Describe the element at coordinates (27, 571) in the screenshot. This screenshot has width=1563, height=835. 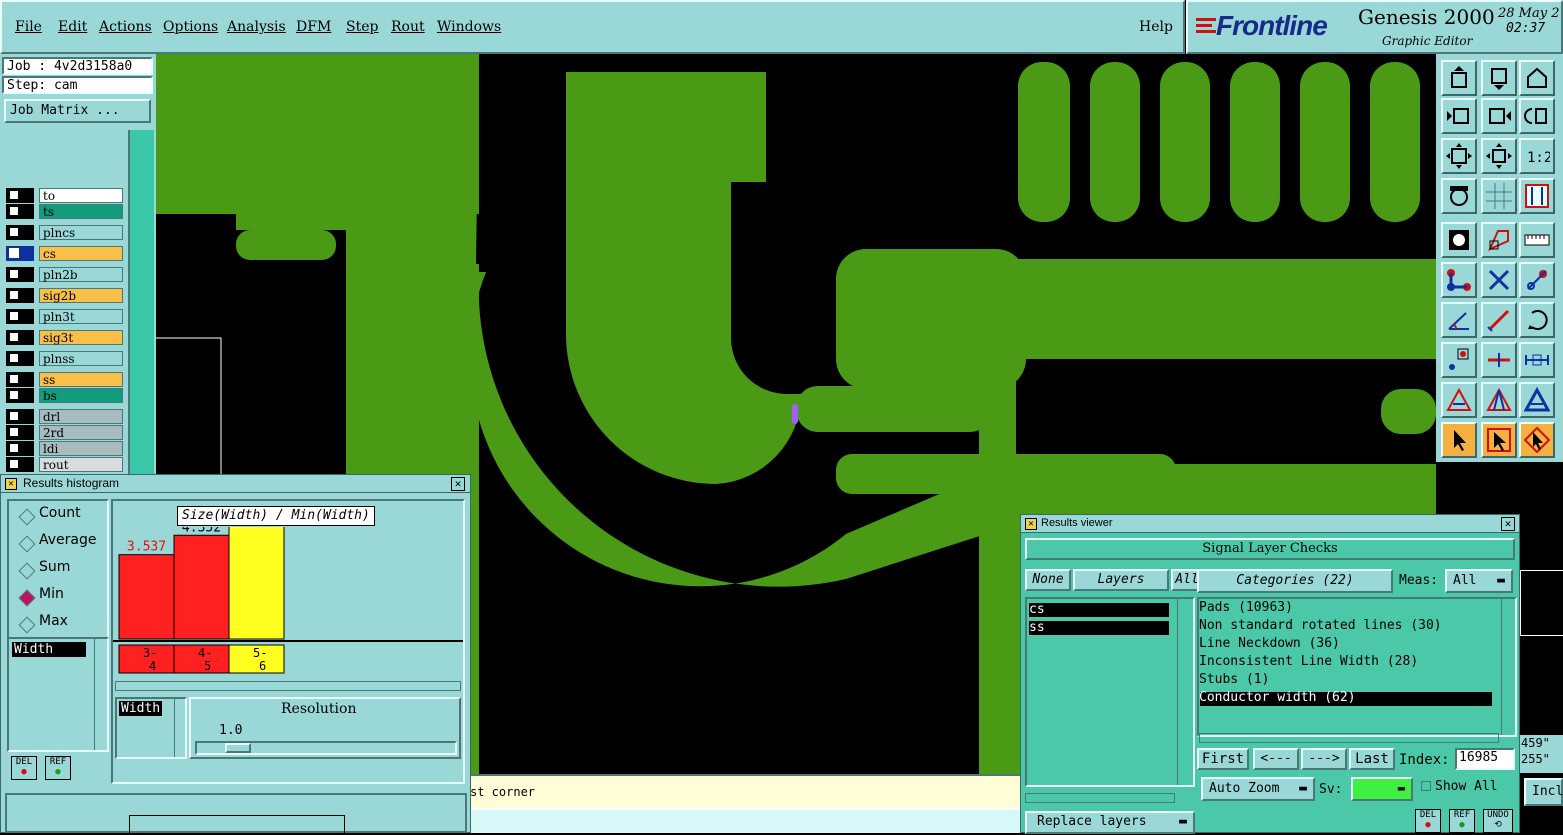
I see `mode-radio-sum` at that location.